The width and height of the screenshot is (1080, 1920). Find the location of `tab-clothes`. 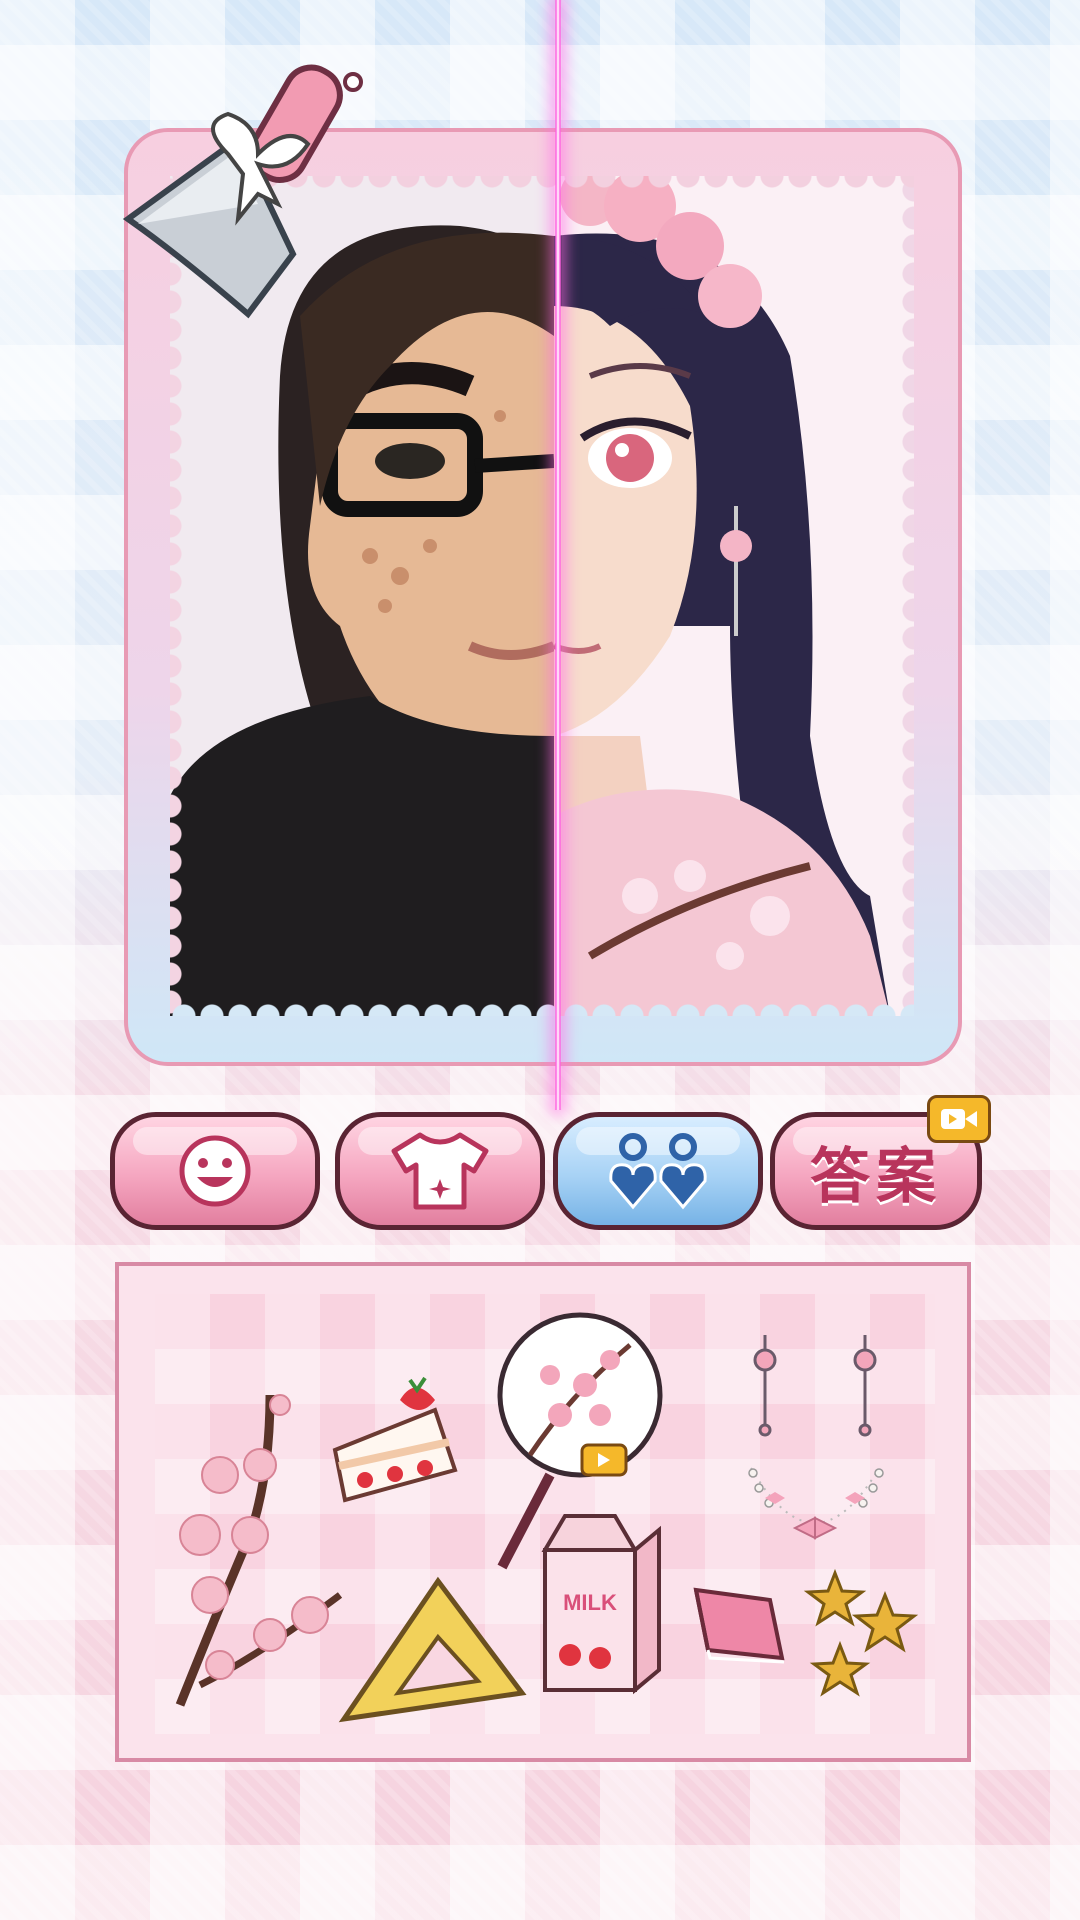

tab-clothes is located at coordinates (440, 1171).